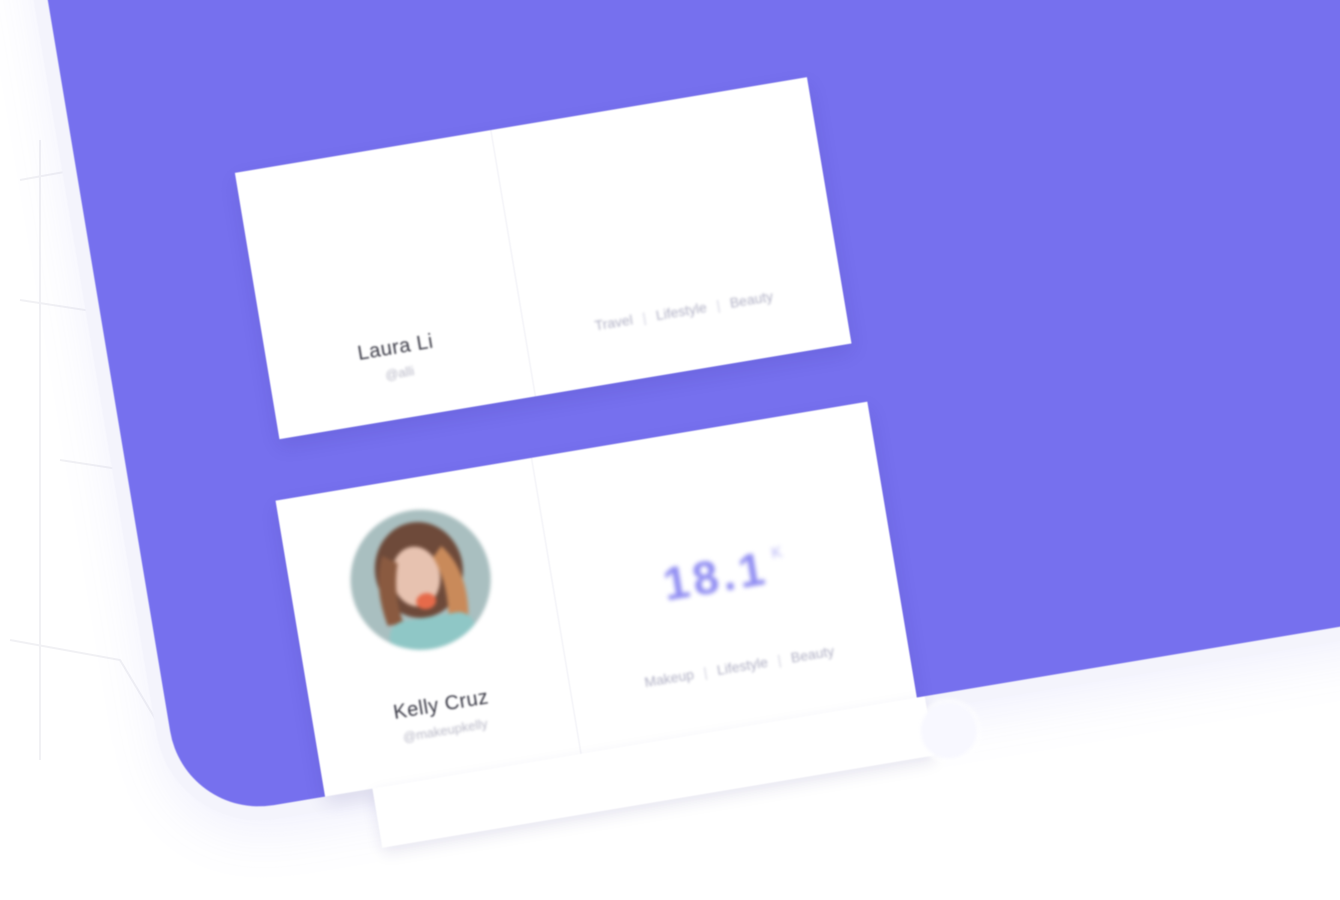  What do you see at coordinates (613, 322) in the screenshot?
I see `category-tag: Travel` at bounding box center [613, 322].